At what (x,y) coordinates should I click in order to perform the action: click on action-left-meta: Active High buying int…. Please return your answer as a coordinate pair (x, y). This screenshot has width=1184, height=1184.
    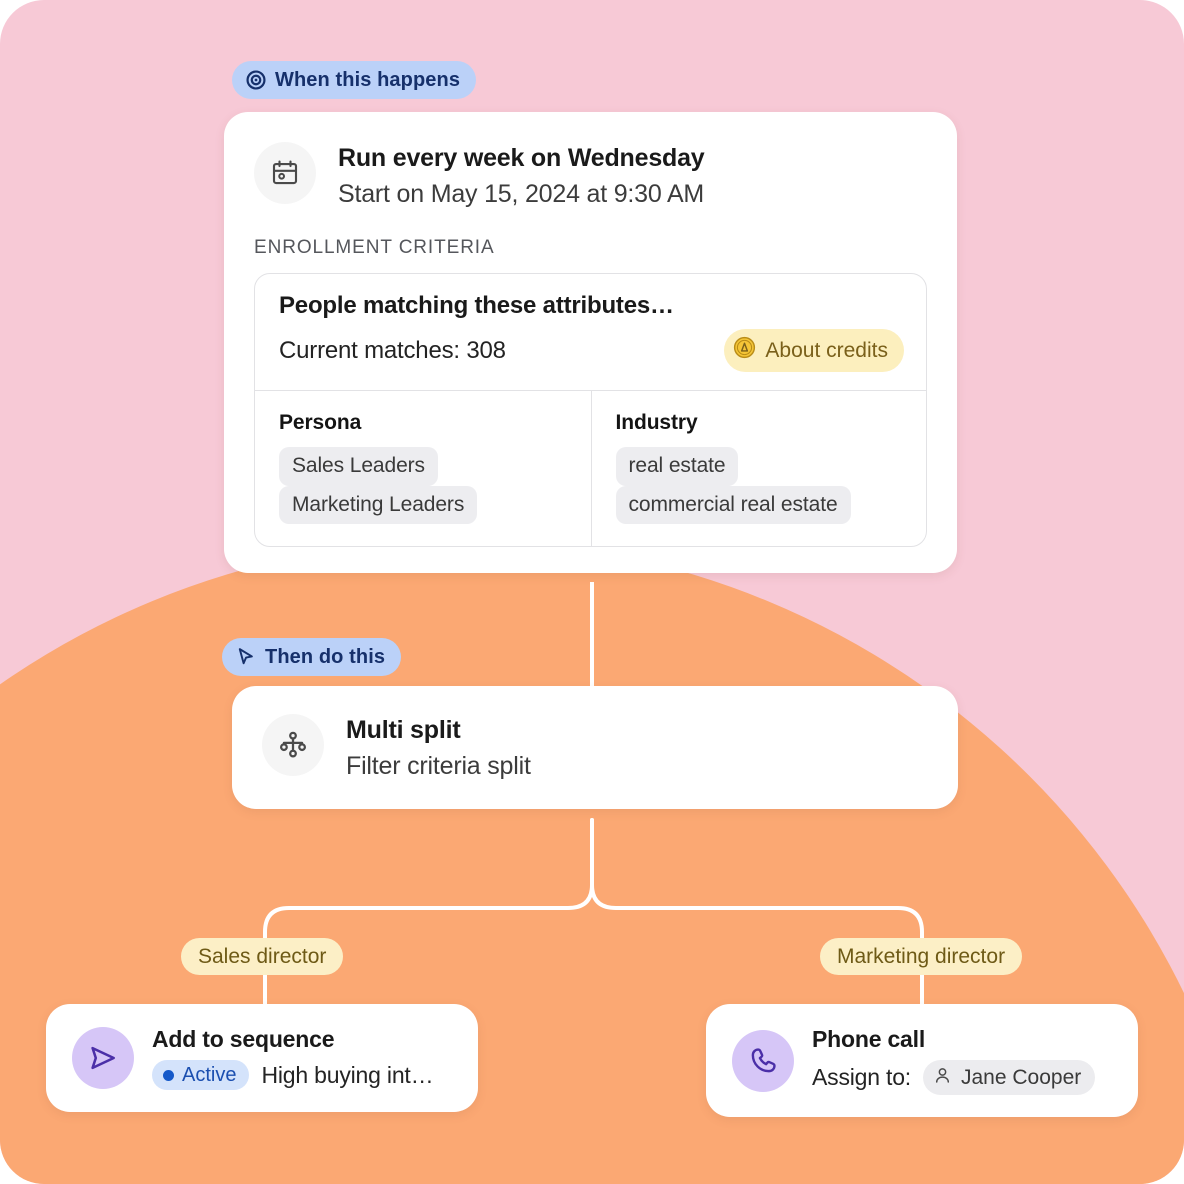
    Looking at the image, I should click on (293, 1075).